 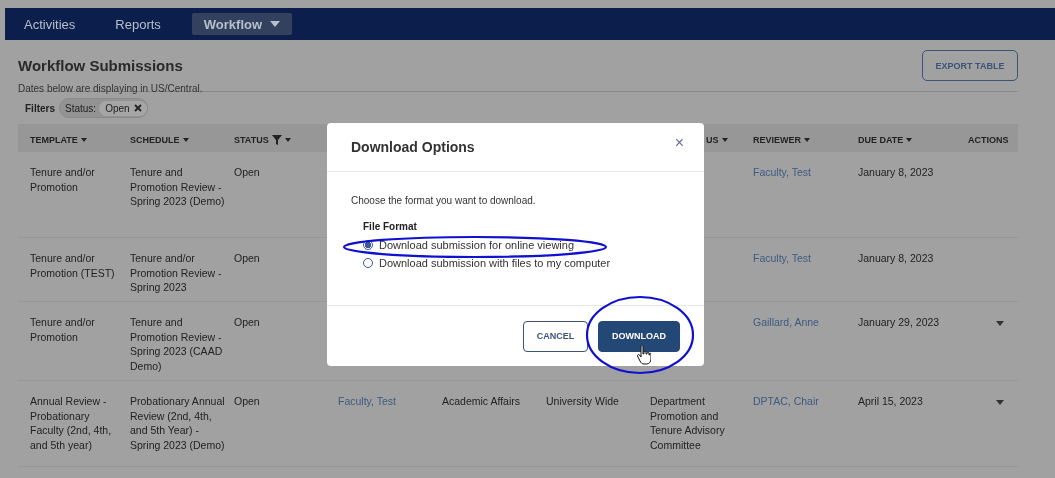 What do you see at coordinates (639, 336) in the screenshot?
I see `download-button: DOWNLOAD` at bounding box center [639, 336].